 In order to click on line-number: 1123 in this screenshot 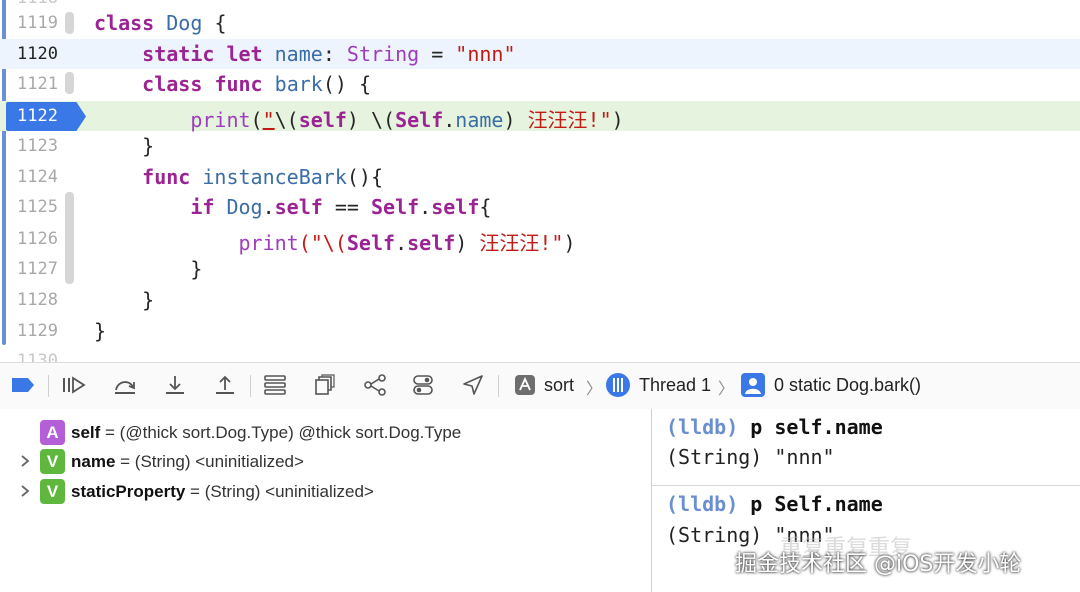, I will do `click(37, 146)`.